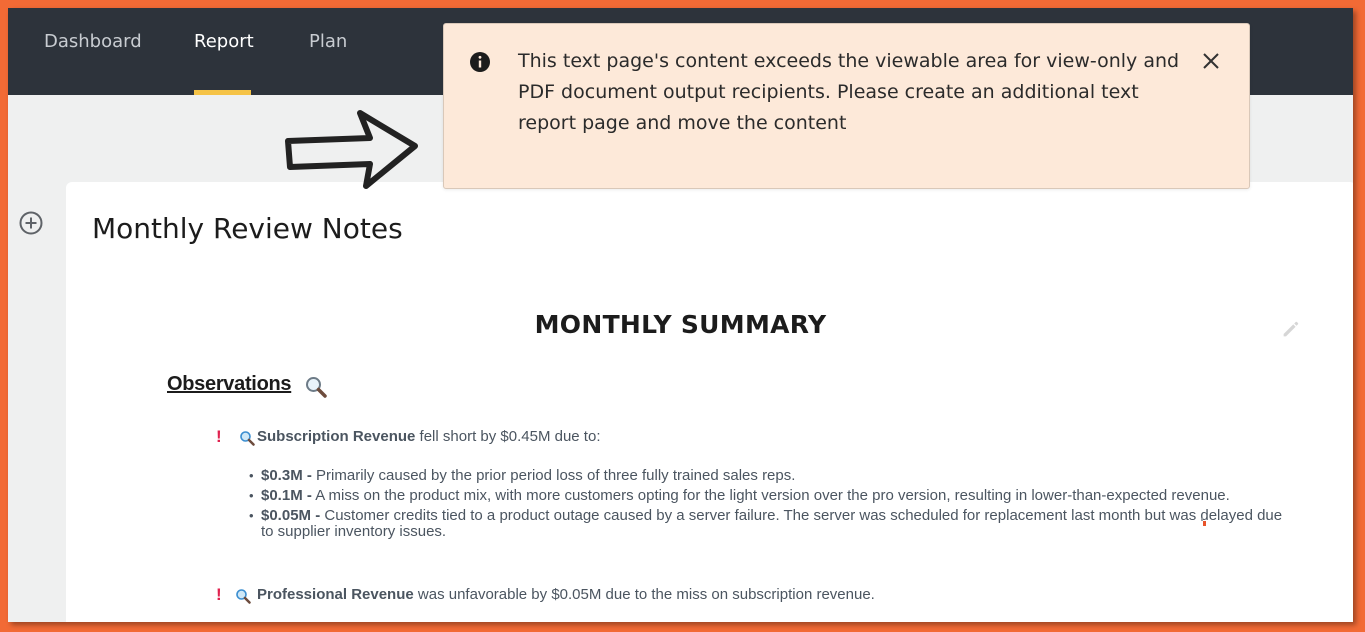 This screenshot has width=1365, height=632. What do you see at coordinates (480, 62) in the screenshot?
I see `info-icon` at bounding box center [480, 62].